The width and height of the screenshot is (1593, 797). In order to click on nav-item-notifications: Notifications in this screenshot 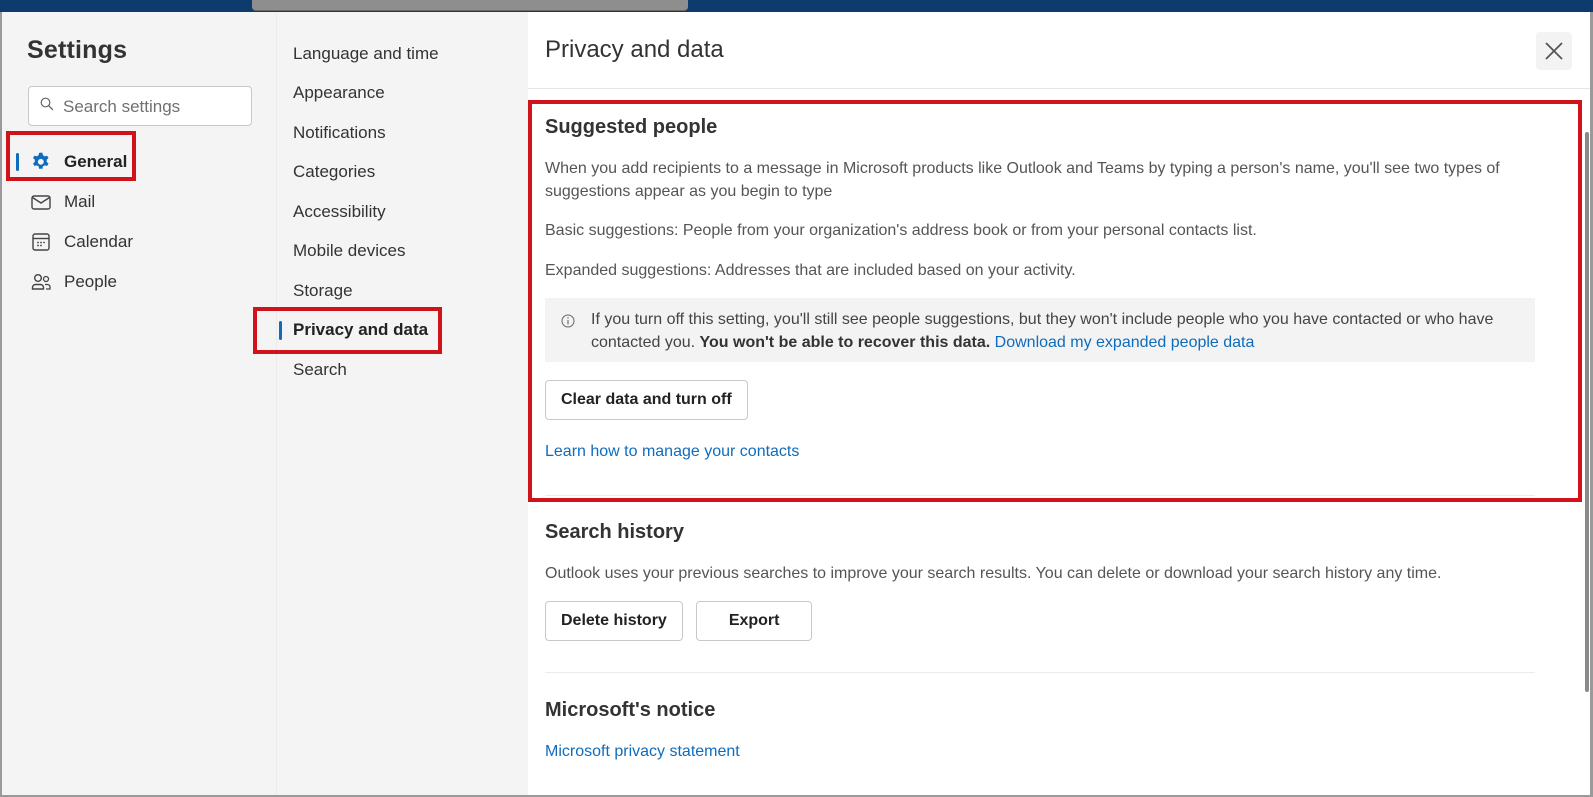, I will do `click(408, 133)`.